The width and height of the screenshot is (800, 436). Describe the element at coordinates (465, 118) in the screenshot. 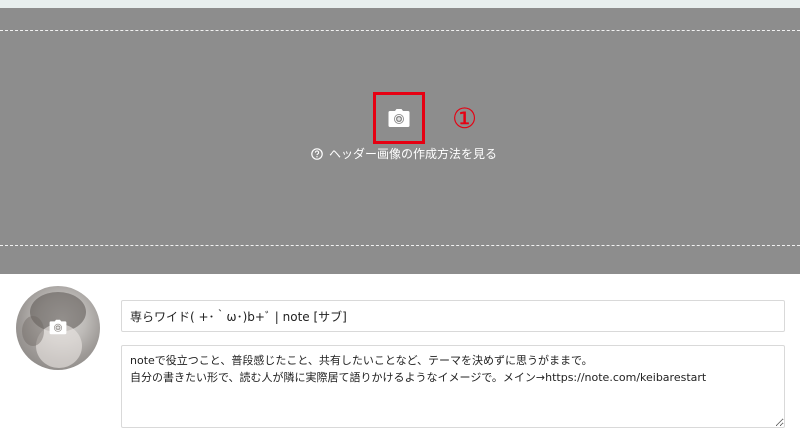

I see `annotation-number: ①` at that location.